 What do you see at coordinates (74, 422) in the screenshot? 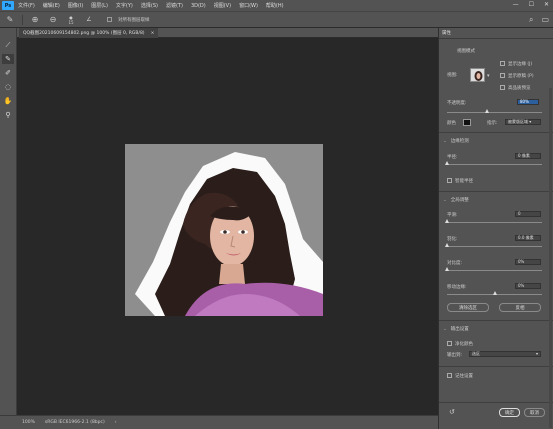
I see `document-info: sRGB IEC61966-2.1 (8bpc)` at bounding box center [74, 422].